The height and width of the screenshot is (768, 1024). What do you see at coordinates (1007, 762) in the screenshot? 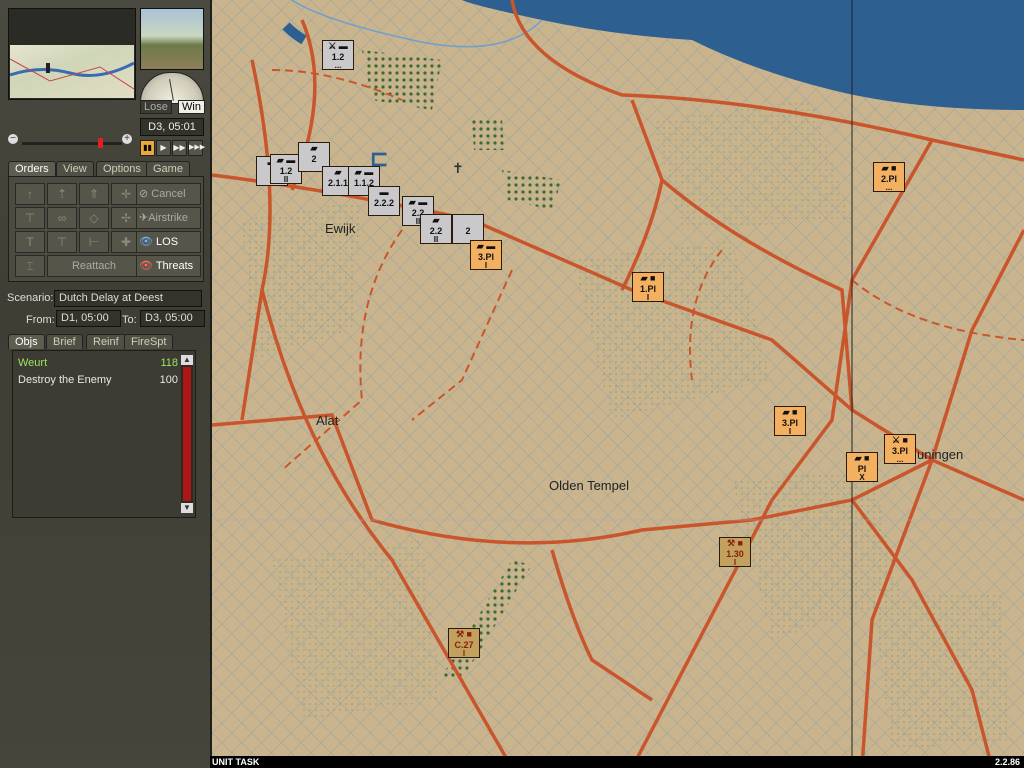
I see `version-label: 2.2.86` at bounding box center [1007, 762].